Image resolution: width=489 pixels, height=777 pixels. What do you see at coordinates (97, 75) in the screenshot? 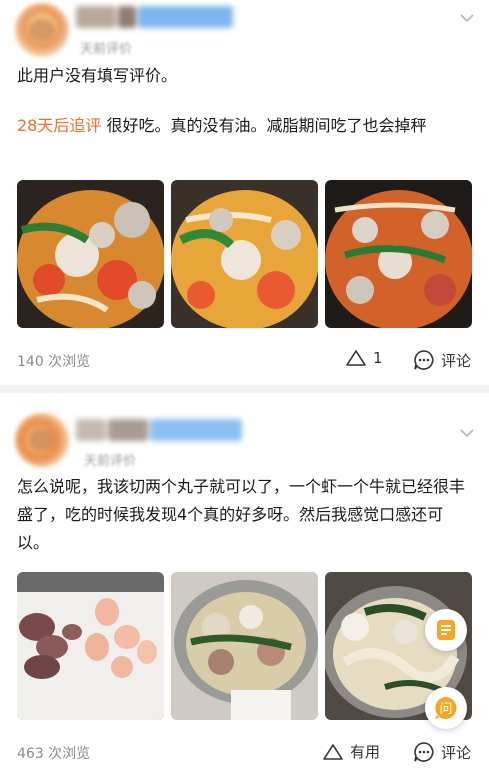
I see `review-text: 此用户没有填写评价。` at bounding box center [97, 75].